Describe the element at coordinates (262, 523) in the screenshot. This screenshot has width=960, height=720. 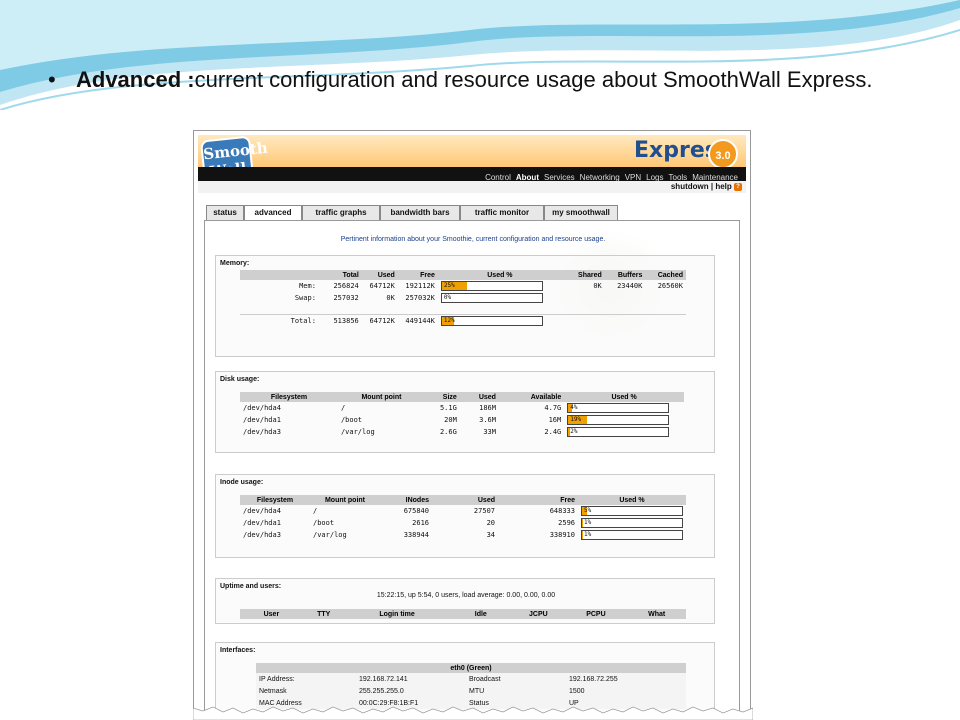
I see `inode-fs: /dev/hda1` at that location.